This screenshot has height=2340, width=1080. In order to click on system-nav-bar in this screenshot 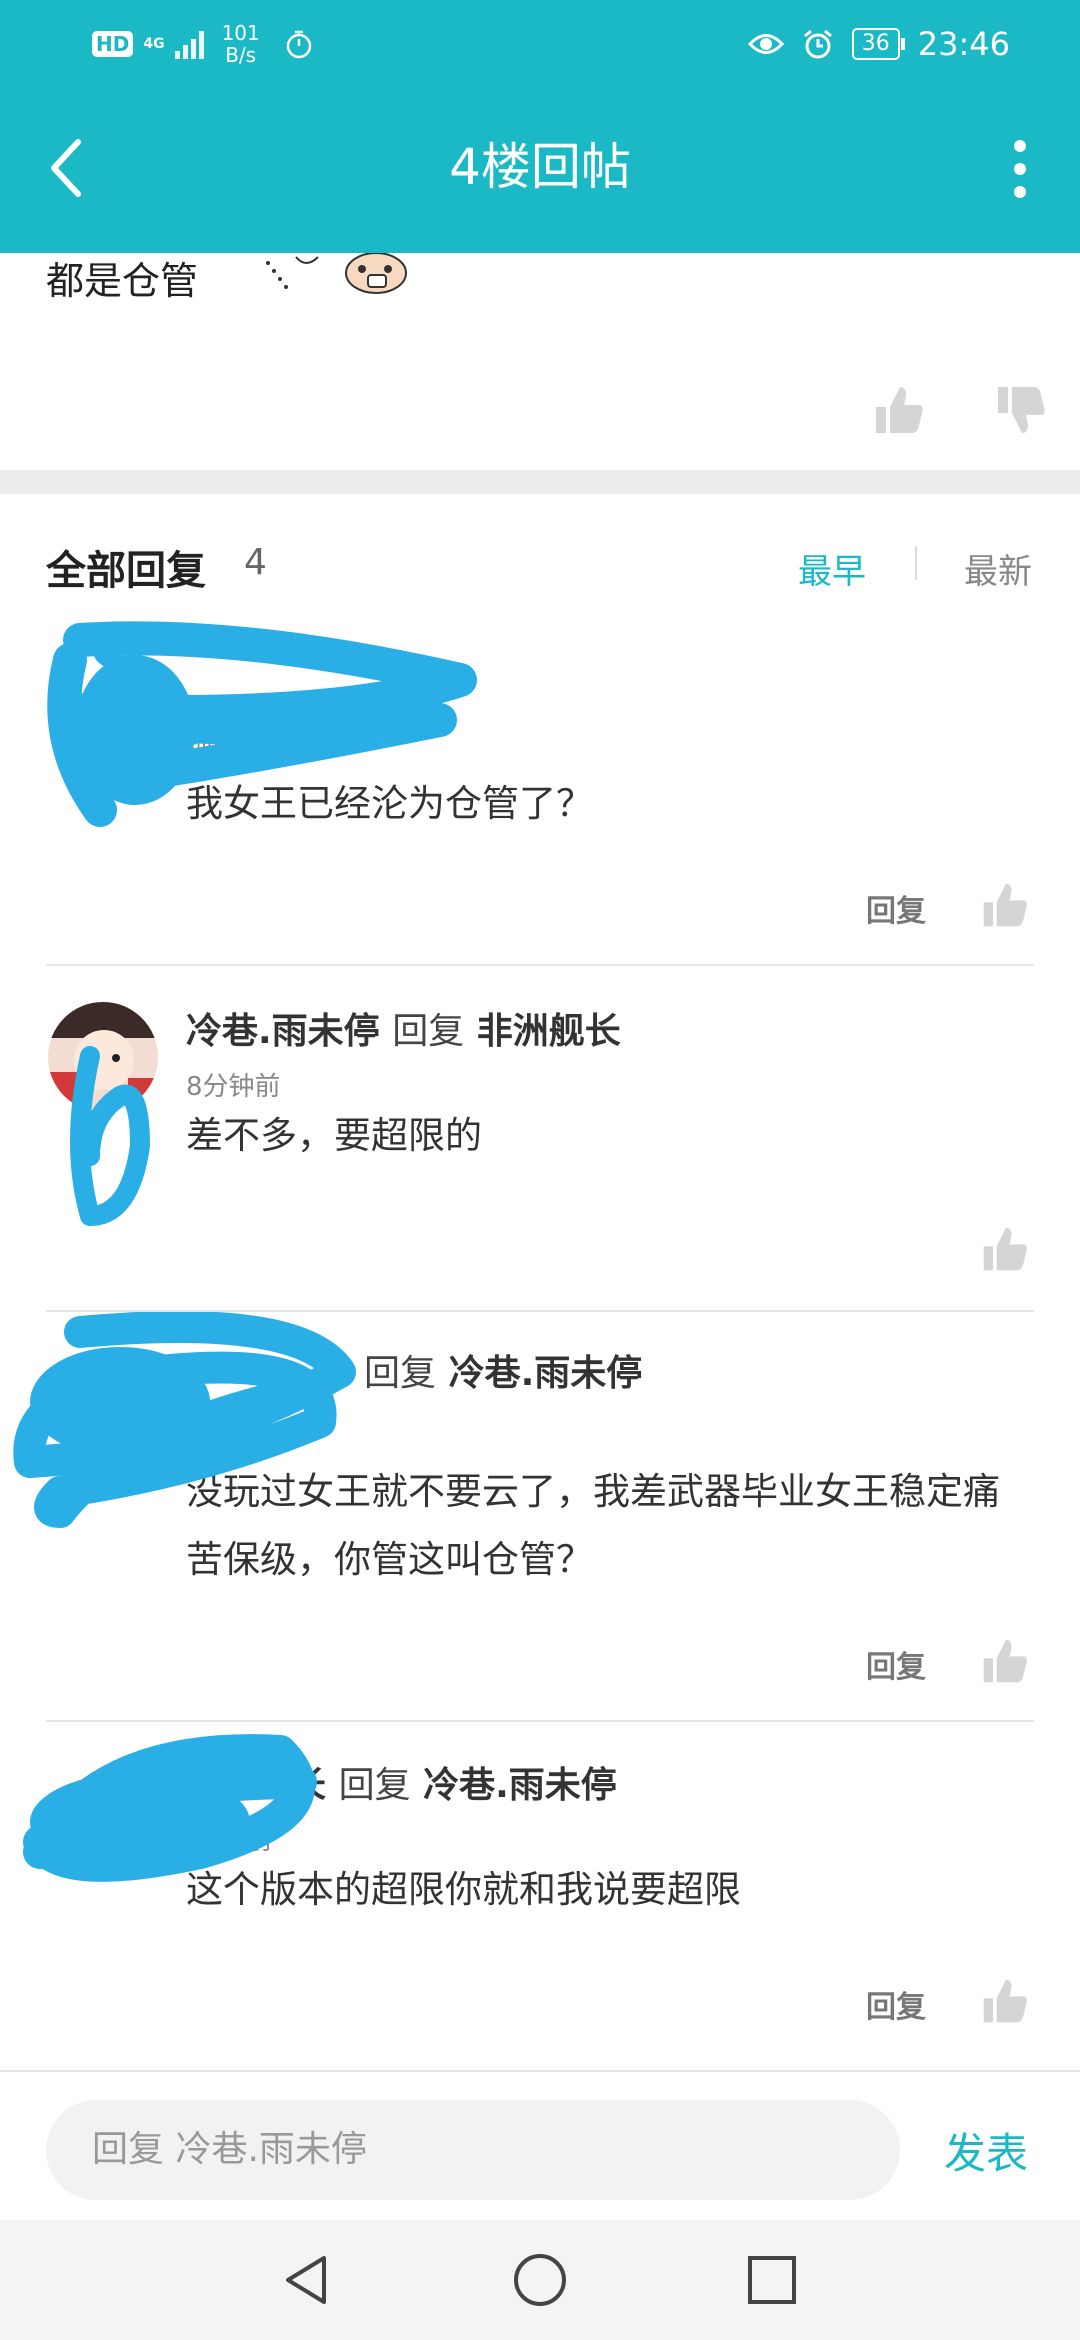, I will do `click(540, 2280)`.